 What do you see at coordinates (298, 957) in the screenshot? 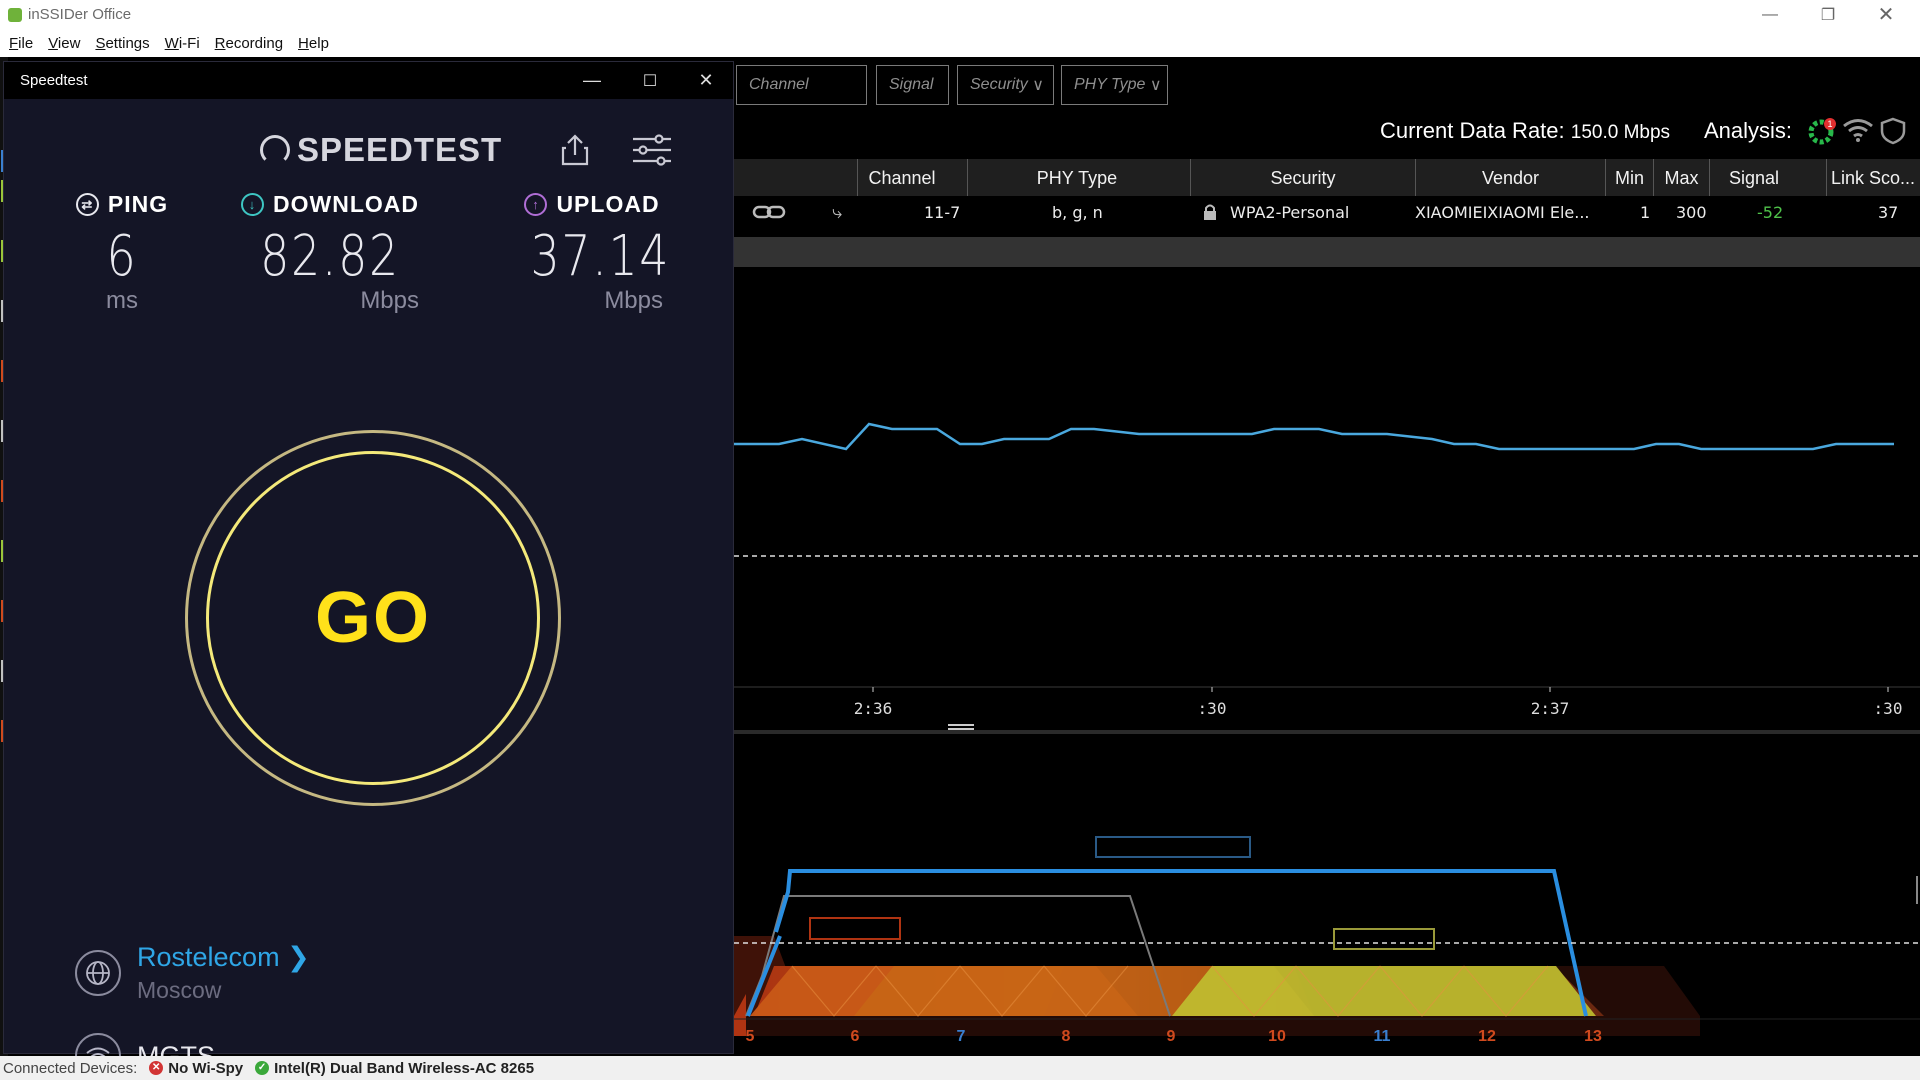
I see `chevron-right-icon: ❯` at bounding box center [298, 957].